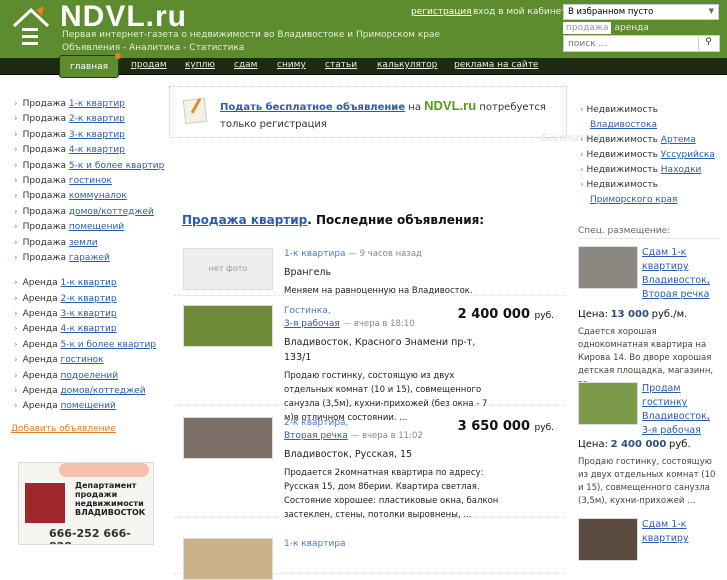 This screenshot has width=727, height=580. Describe the element at coordinates (650, 118) in the screenshot. I see `city-item: Недвижимость Владивостока` at that location.